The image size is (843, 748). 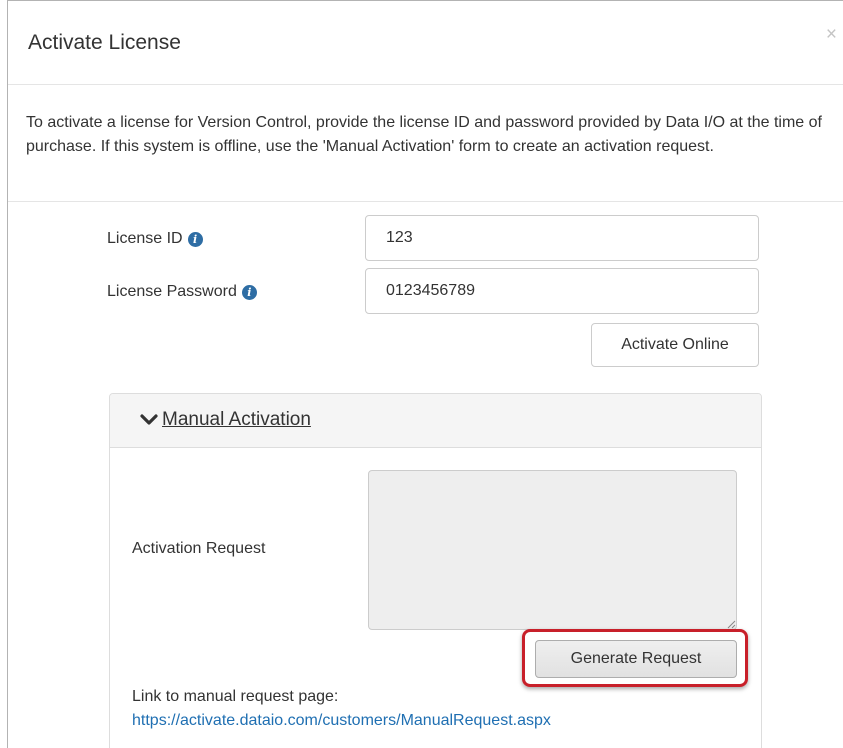 What do you see at coordinates (731, 624) in the screenshot?
I see `resize-handle-icon` at bounding box center [731, 624].